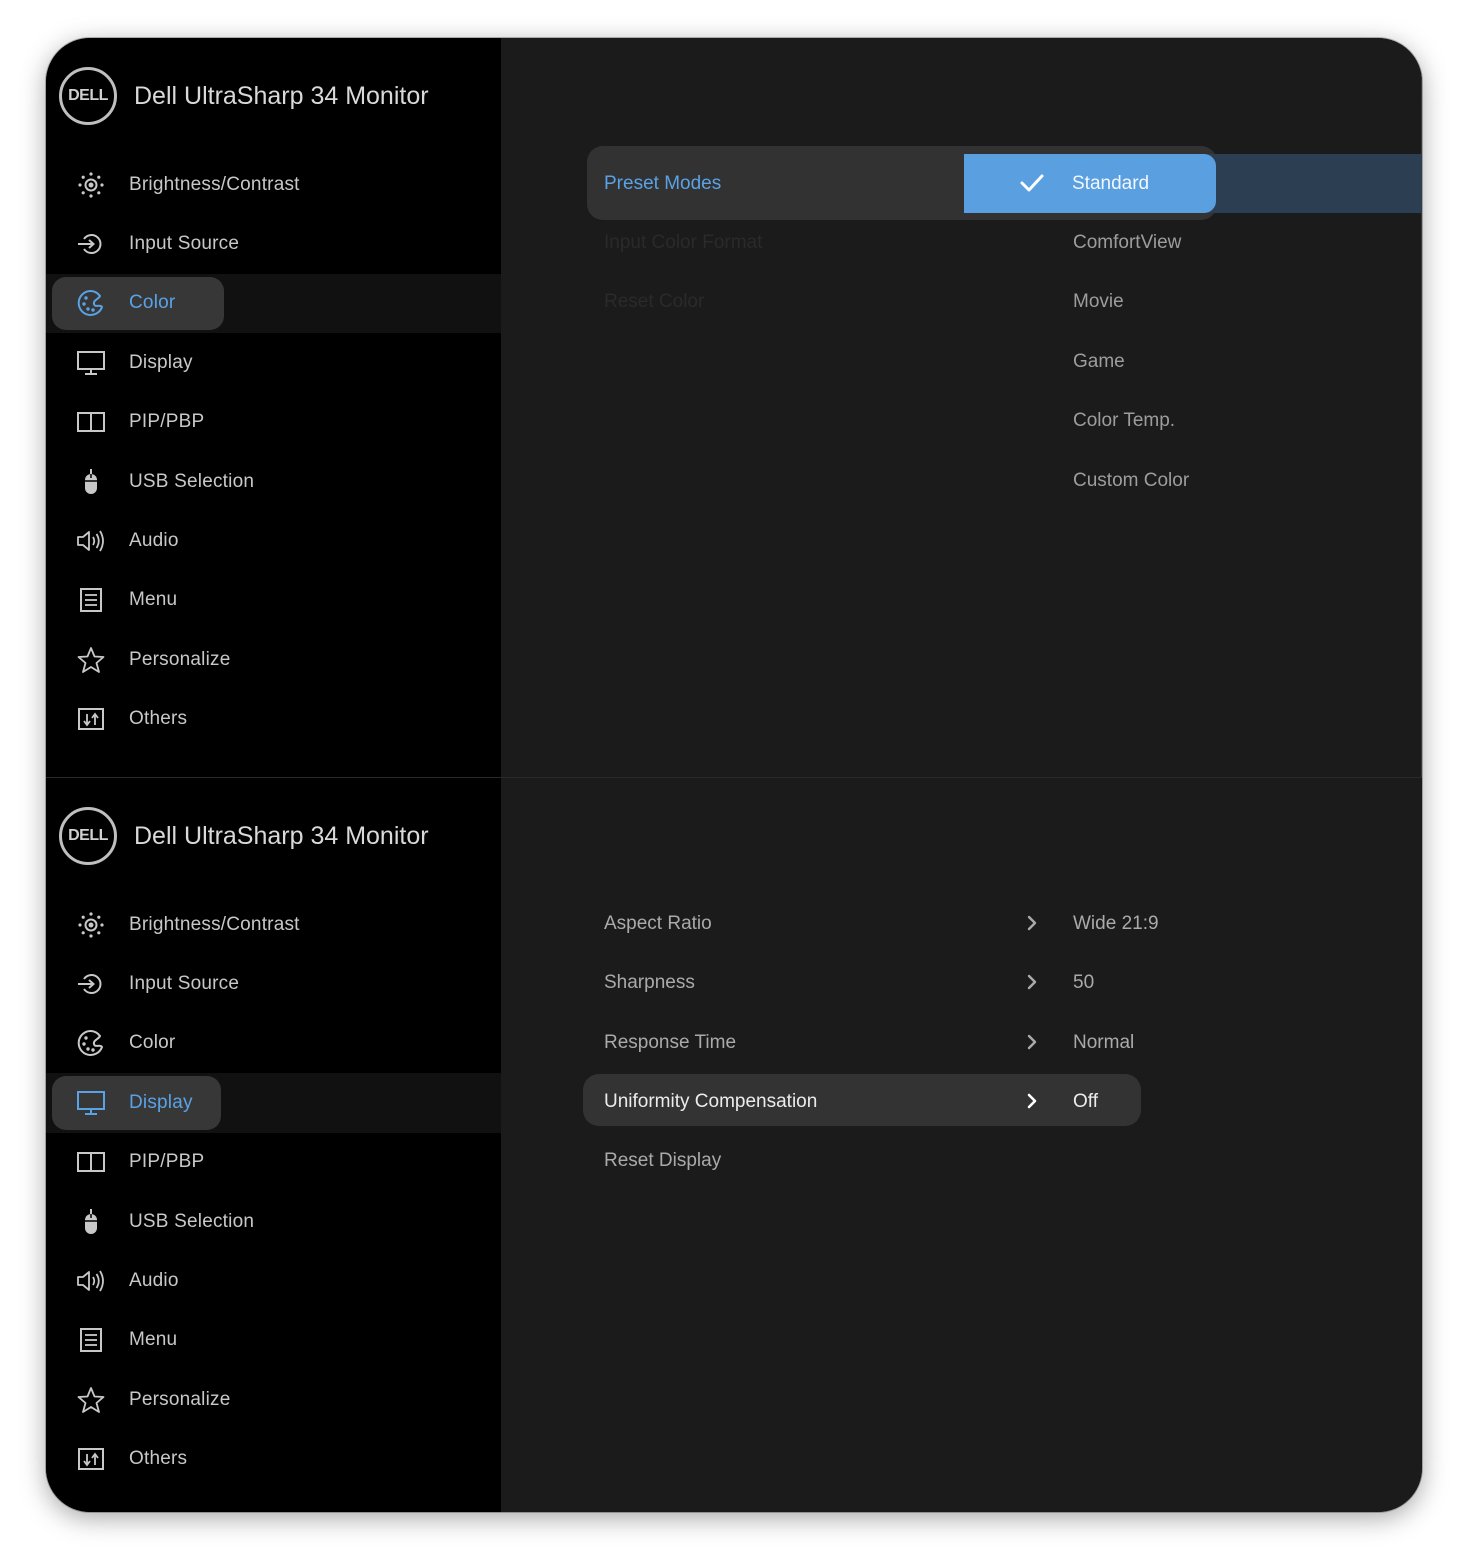  I want to click on response-time-value: Normal, so click(1104, 1042).